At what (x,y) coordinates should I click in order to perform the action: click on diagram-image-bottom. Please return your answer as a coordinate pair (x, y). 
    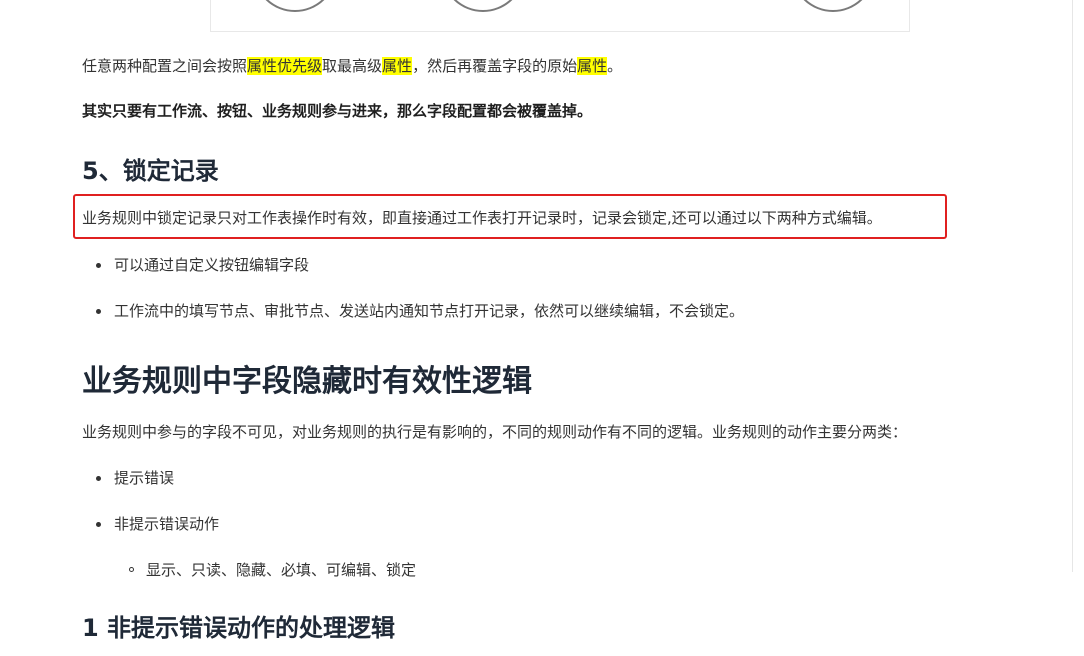
    Looking at the image, I should click on (560, 16).